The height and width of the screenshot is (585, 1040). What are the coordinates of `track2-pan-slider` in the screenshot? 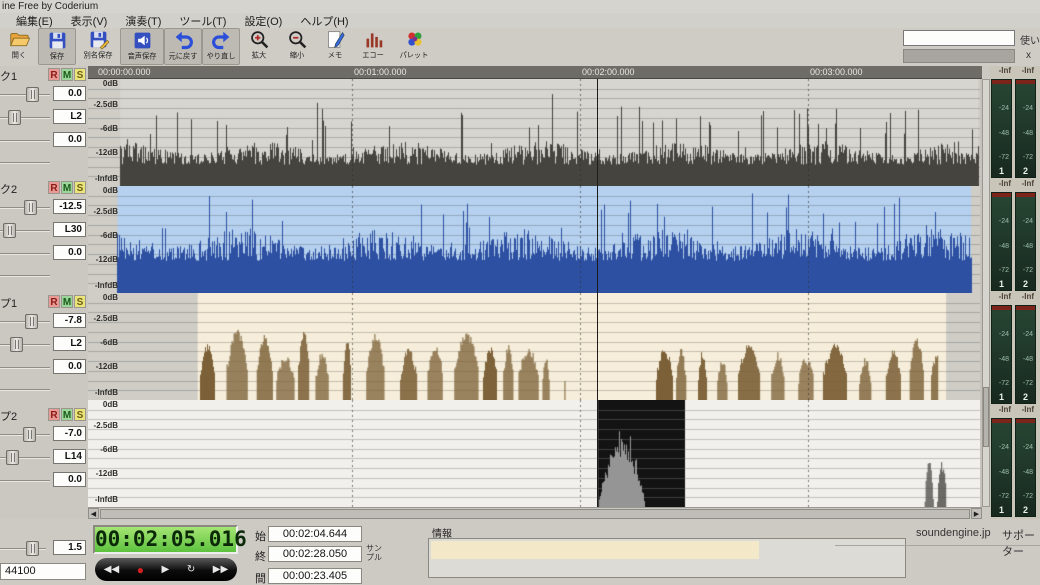 It's located at (9, 230).